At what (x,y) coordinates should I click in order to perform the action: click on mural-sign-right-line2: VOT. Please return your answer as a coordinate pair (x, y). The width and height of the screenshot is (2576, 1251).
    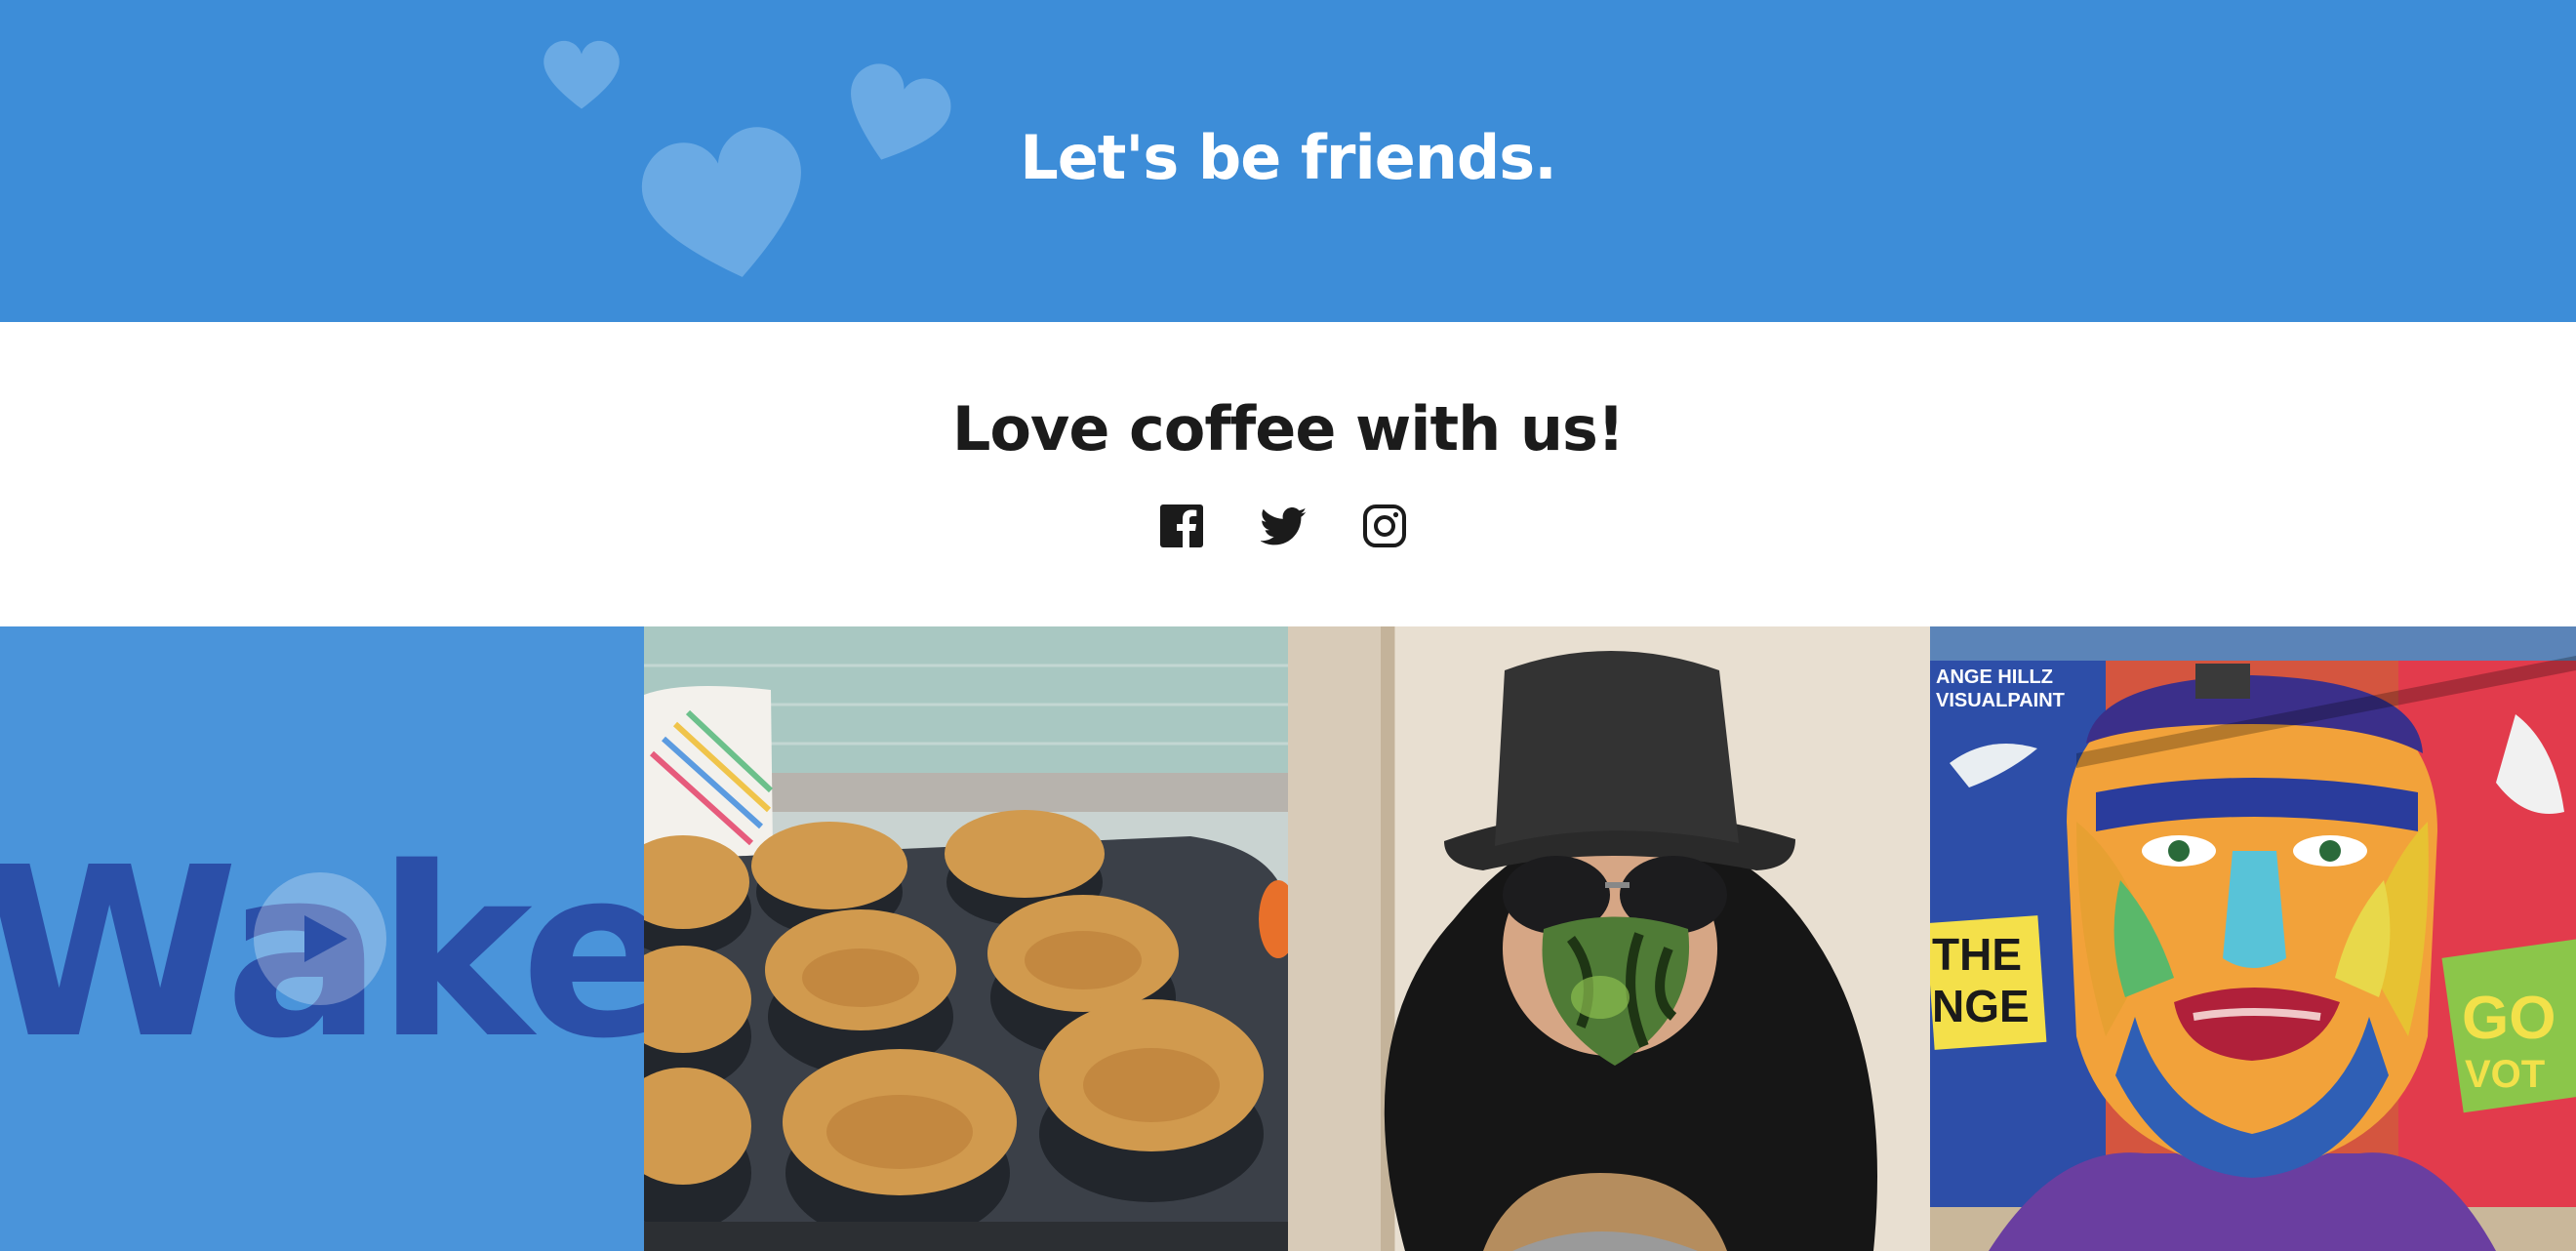
    Looking at the image, I should click on (2505, 1074).